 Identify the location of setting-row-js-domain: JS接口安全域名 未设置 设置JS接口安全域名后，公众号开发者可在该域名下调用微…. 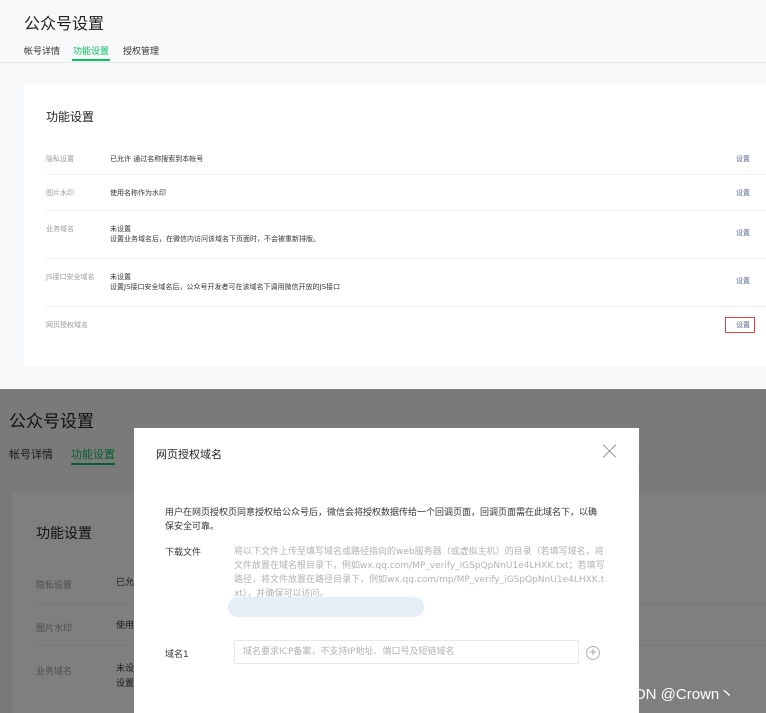
(406, 282).